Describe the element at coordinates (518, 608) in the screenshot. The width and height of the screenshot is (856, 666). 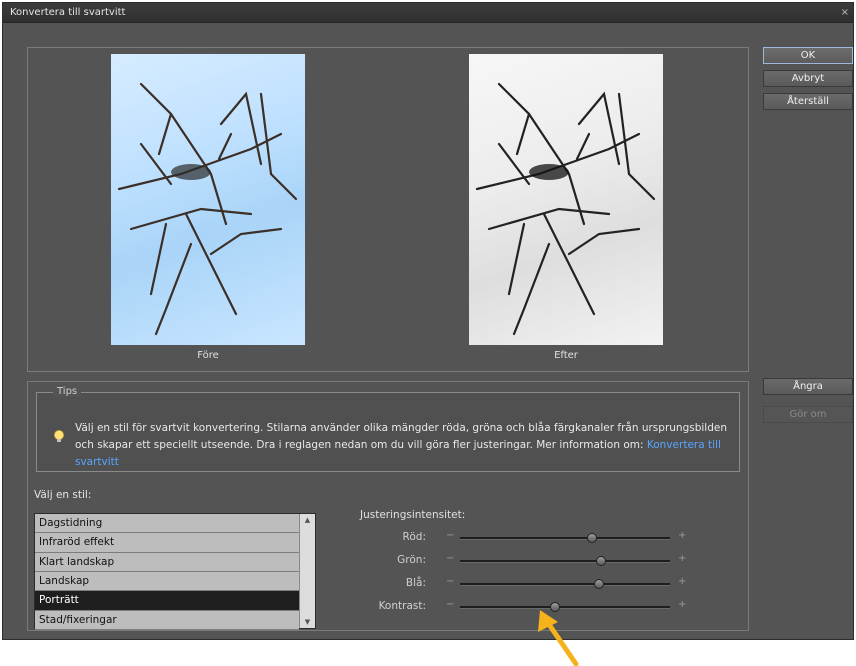
I see `contrast-slider: Kontrast: − +` at that location.